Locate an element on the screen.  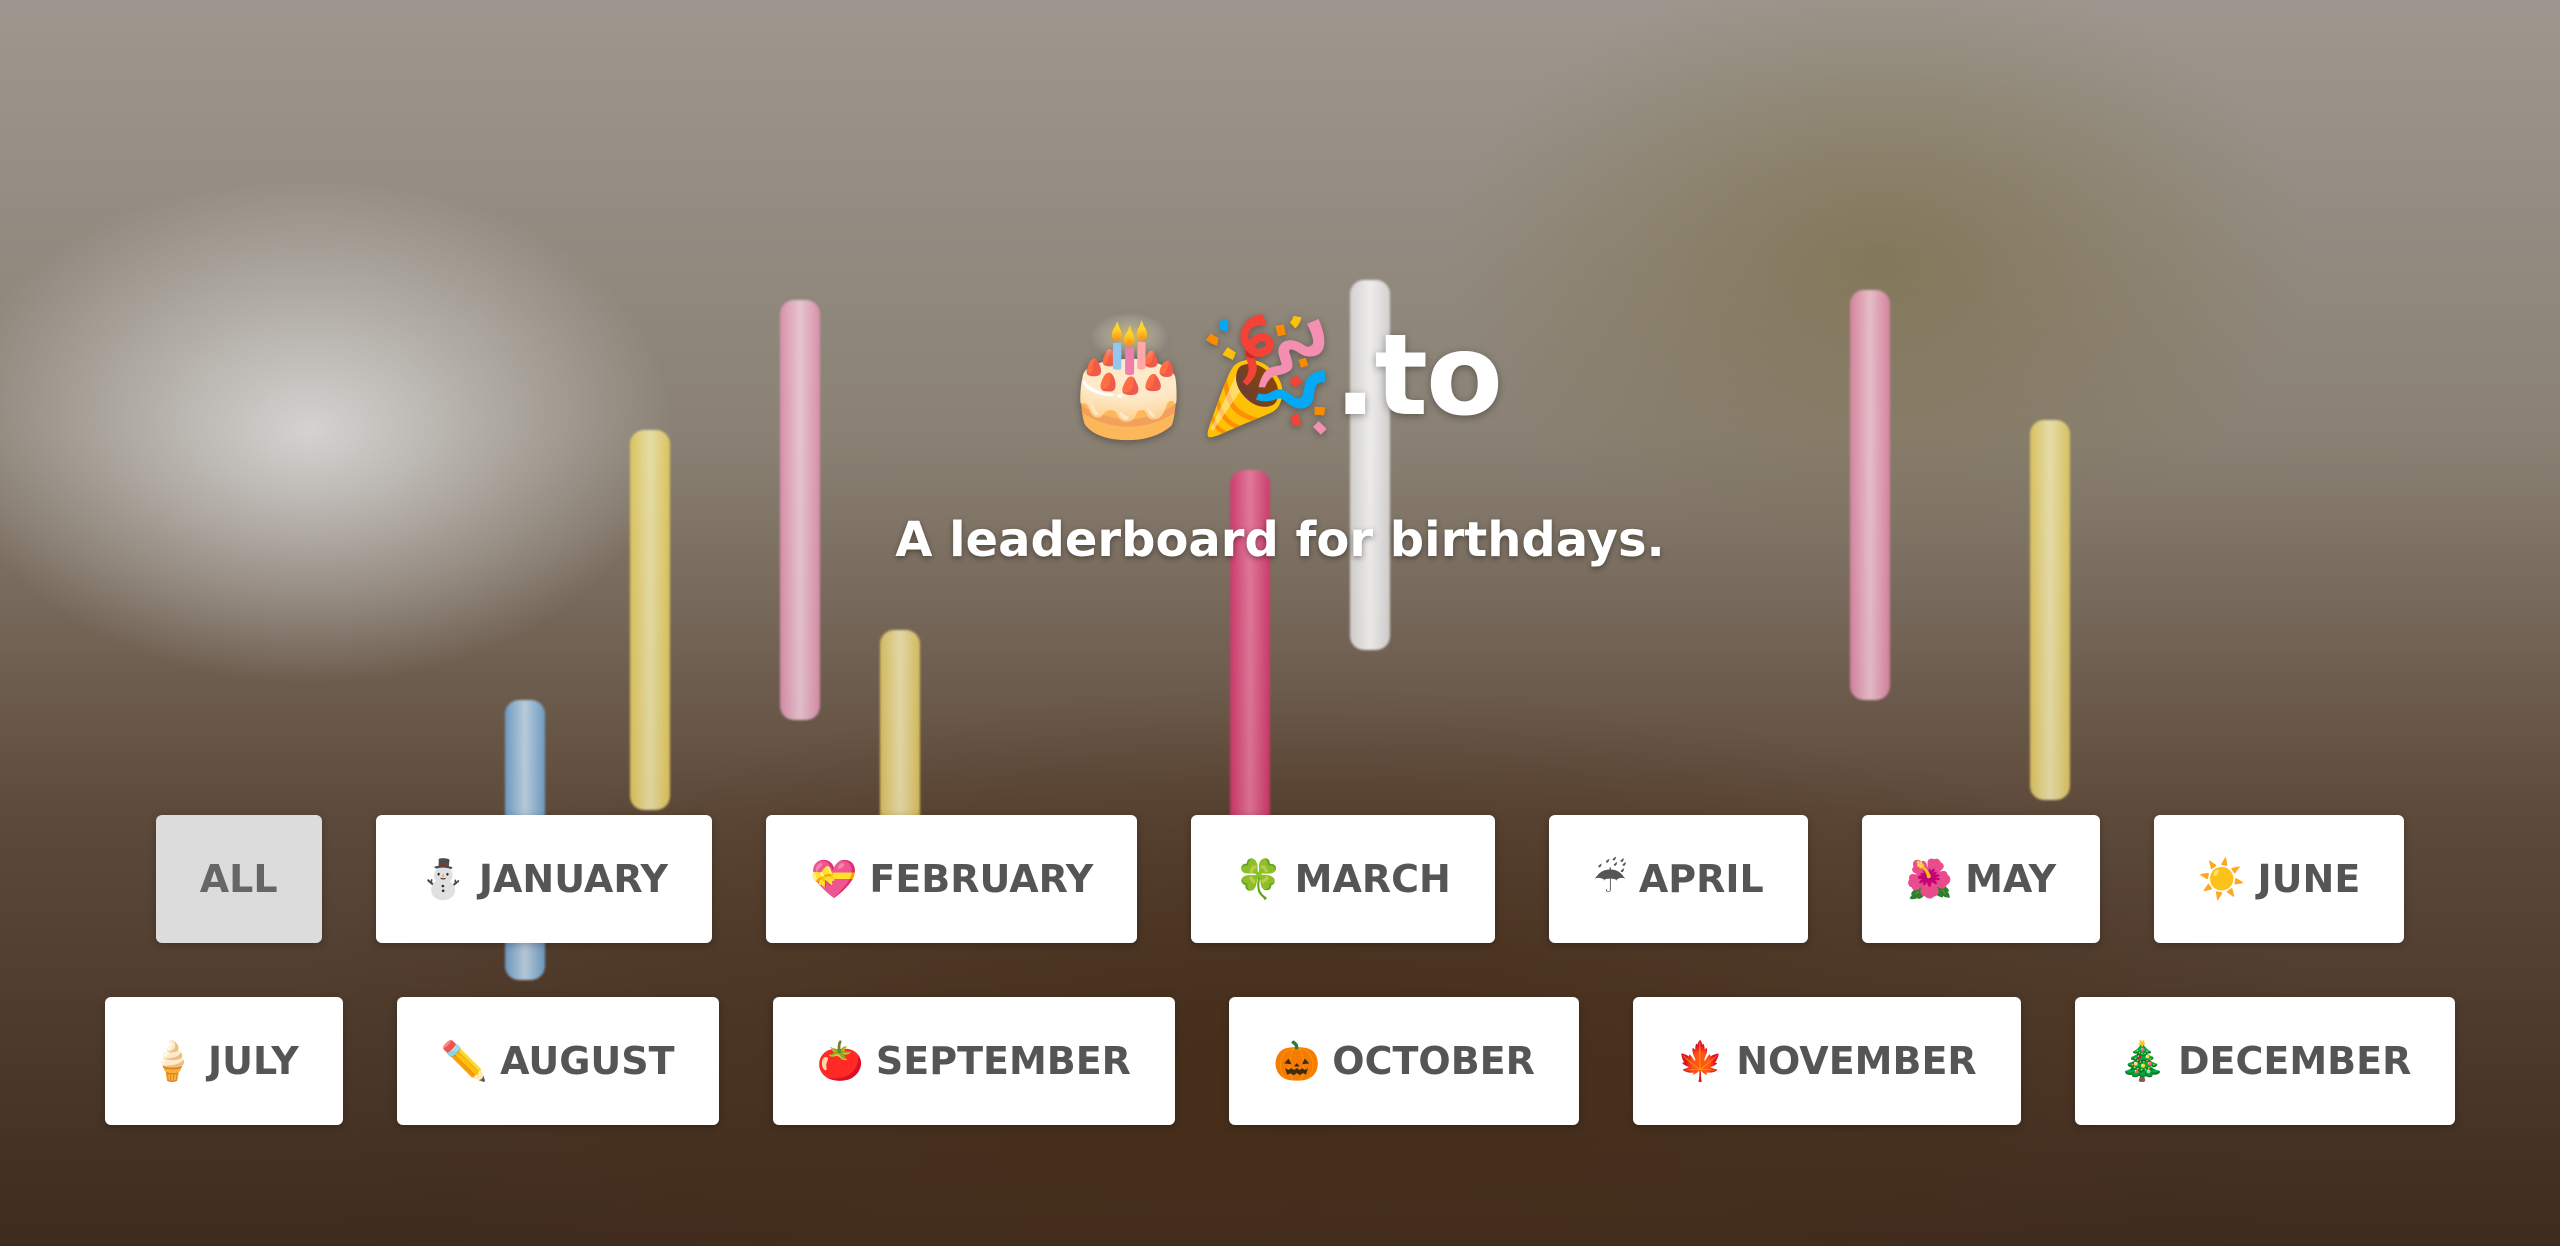
filter-label: JULY is located at coordinates (253, 1061).